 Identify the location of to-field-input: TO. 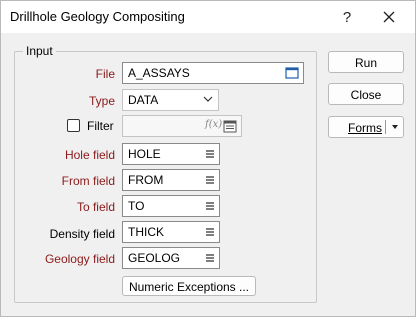
(171, 206).